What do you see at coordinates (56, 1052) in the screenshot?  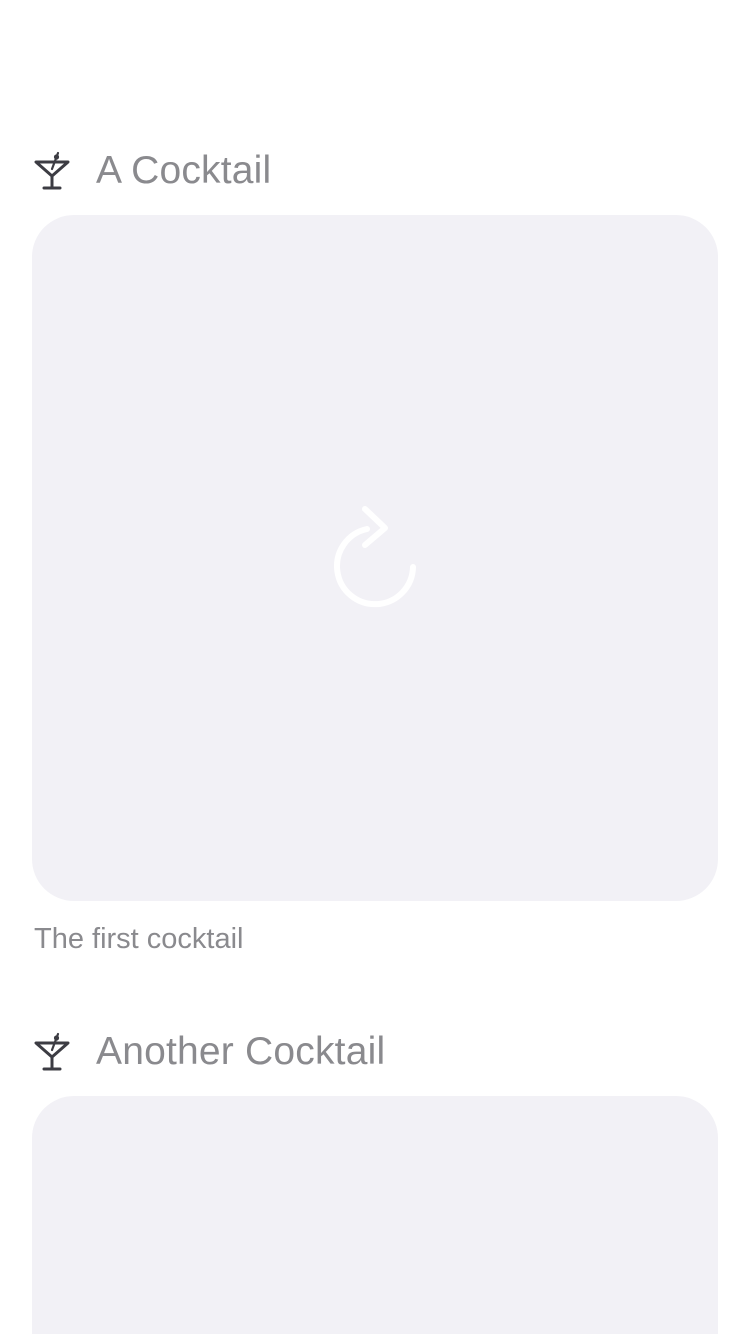 I see `cocktail-glass-icon` at bounding box center [56, 1052].